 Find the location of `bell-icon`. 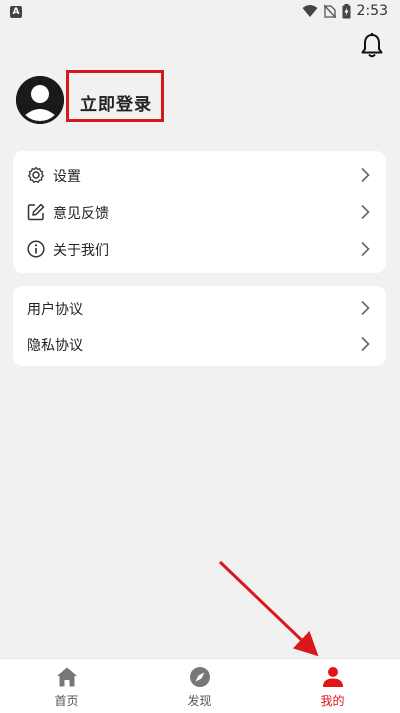

bell-icon is located at coordinates (372, 46).